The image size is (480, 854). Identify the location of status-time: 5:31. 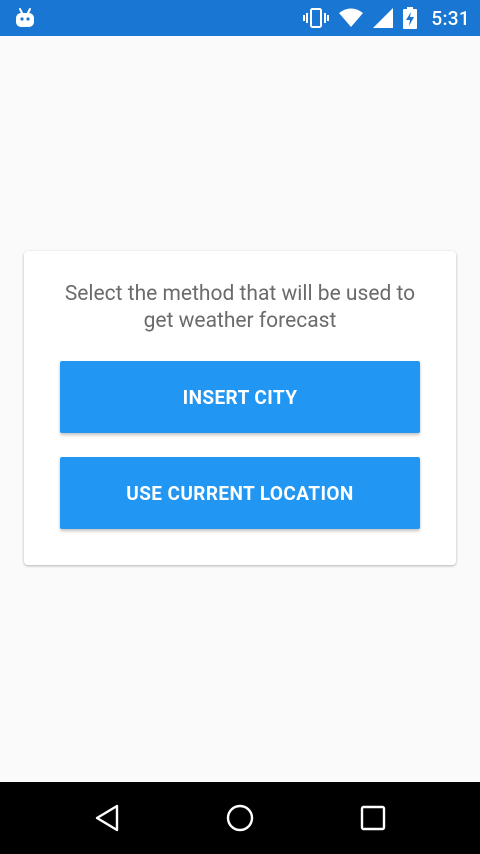
(450, 18).